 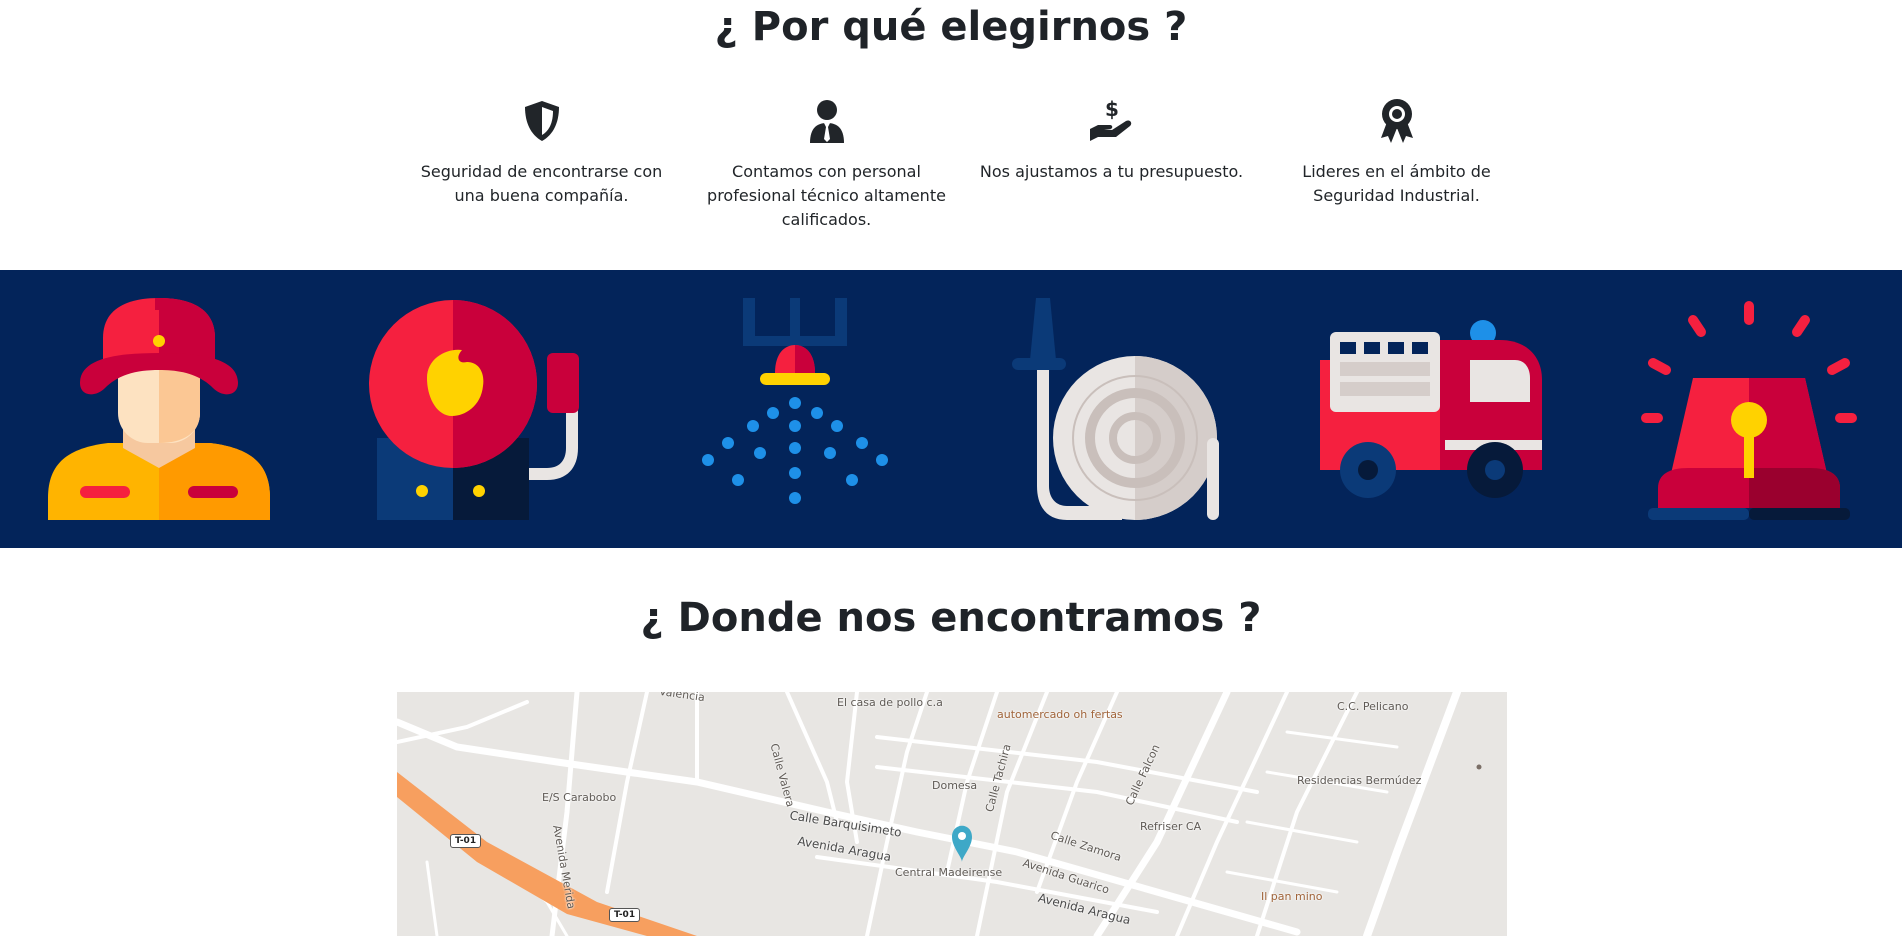 What do you see at coordinates (159, 409) in the screenshot?
I see `firefighter-icon` at bounding box center [159, 409].